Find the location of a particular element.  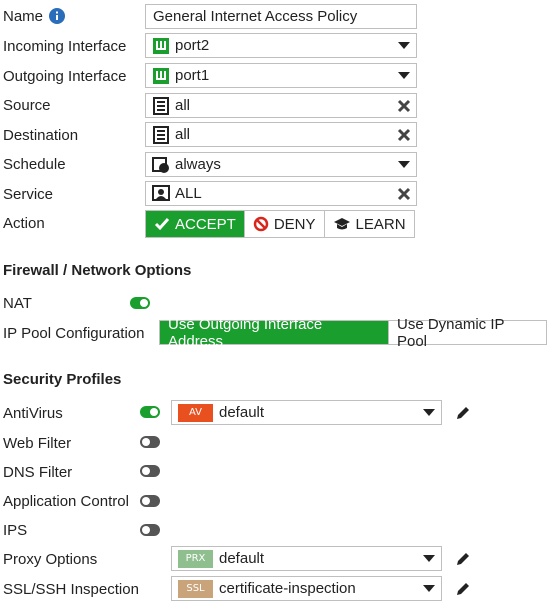

antivirus-profile-value: default is located at coordinates (242, 412).